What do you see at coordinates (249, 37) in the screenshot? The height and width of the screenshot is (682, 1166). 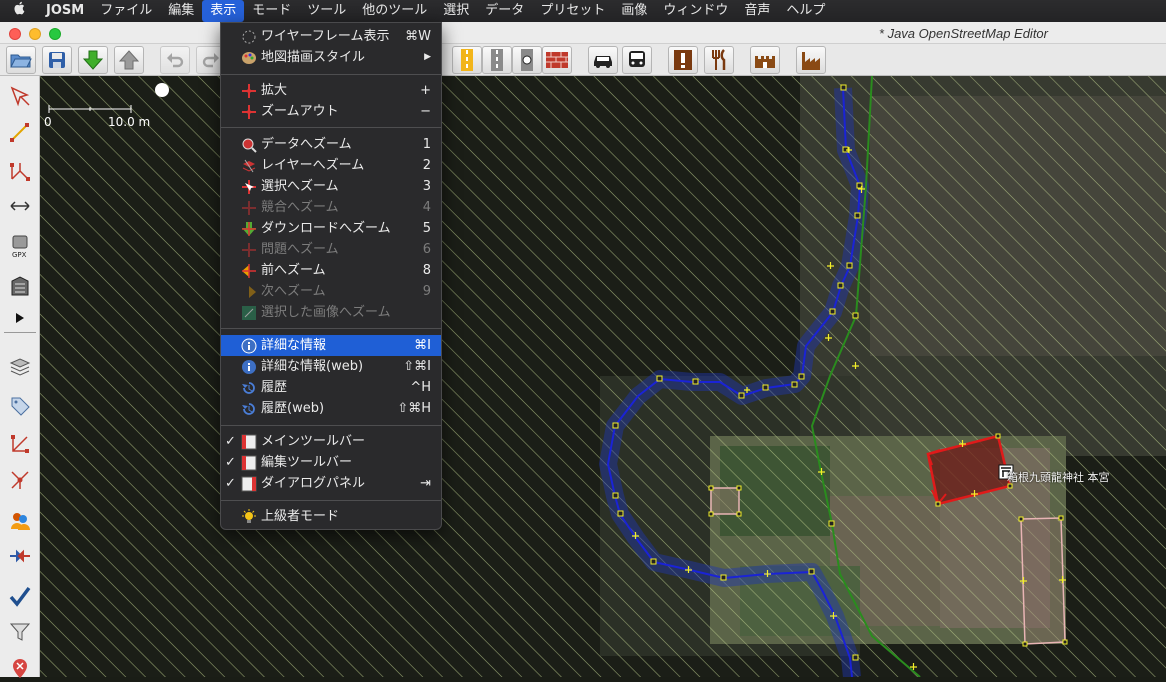 I see `wireframe-icon` at bounding box center [249, 37].